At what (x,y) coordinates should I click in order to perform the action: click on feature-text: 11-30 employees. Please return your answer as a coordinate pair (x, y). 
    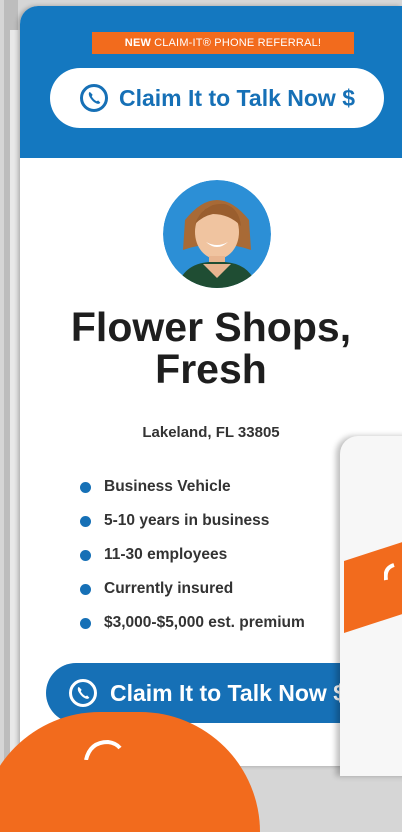
    Looking at the image, I should click on (166, 554).